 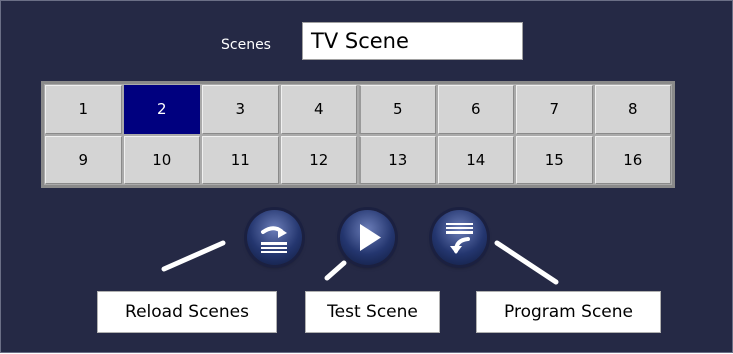 I want to click on program-scene-callout: Program Scene, so click(x=568, y=312).